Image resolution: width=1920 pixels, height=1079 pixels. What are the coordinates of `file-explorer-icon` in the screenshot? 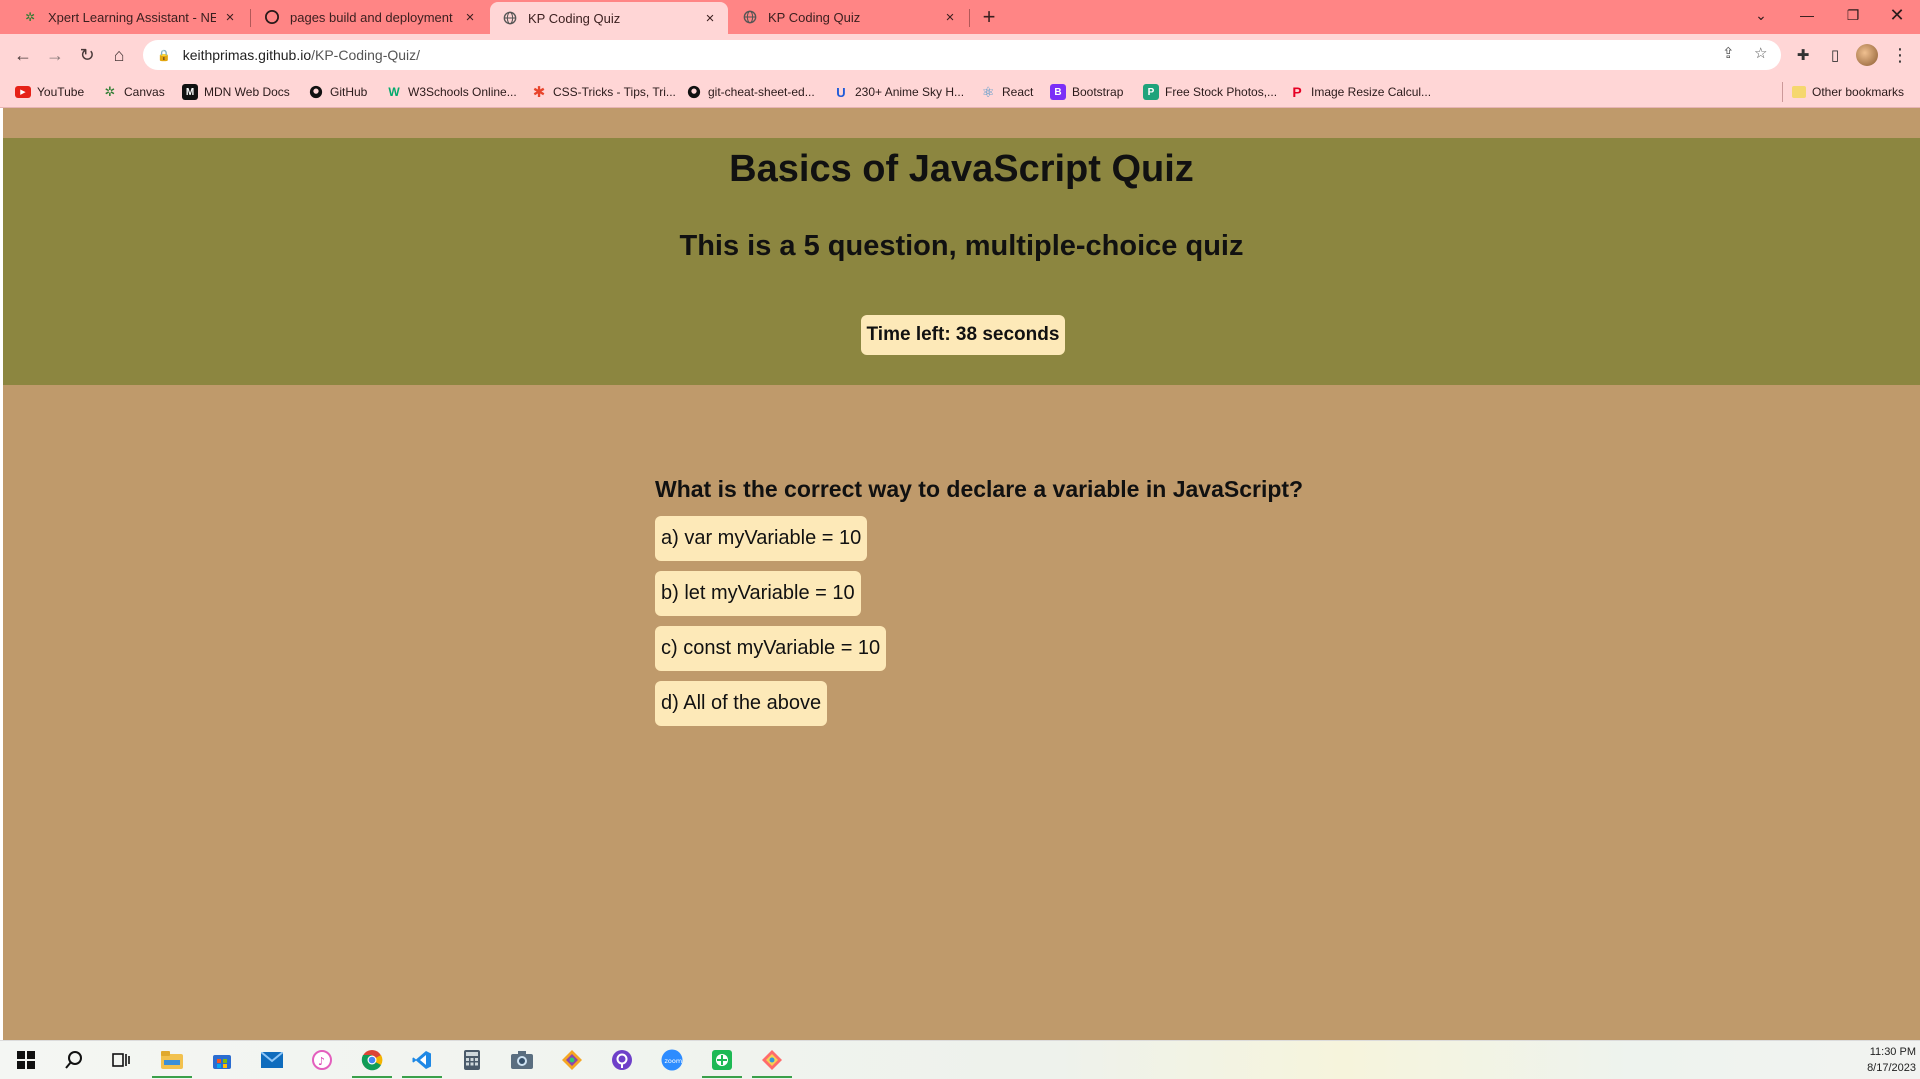 It's located at (172, 1061).